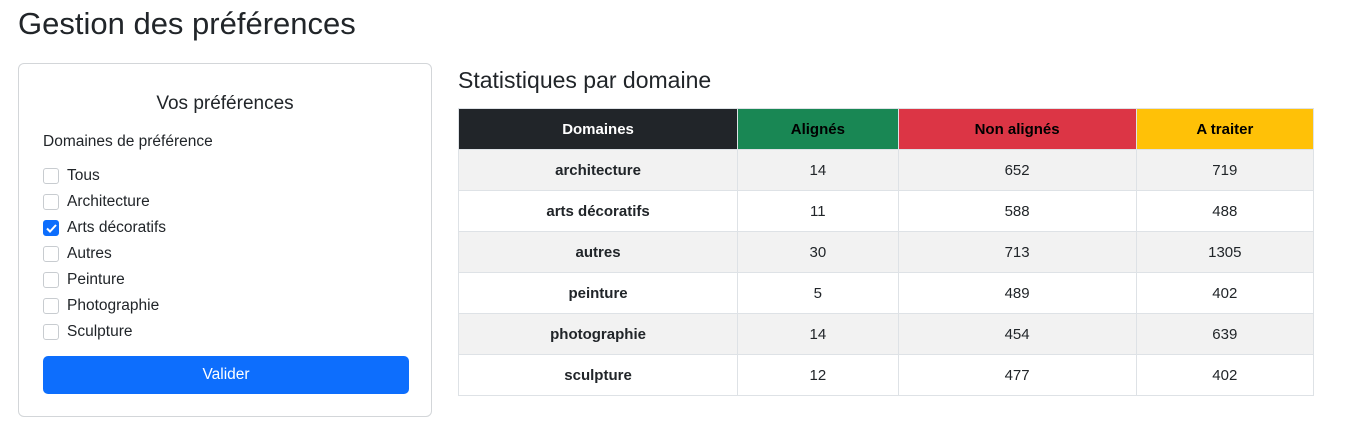 This screenshot has height=437, width=1346. I want to click on checkbox-item-sculpture: Sculpture, so click(104, 332).